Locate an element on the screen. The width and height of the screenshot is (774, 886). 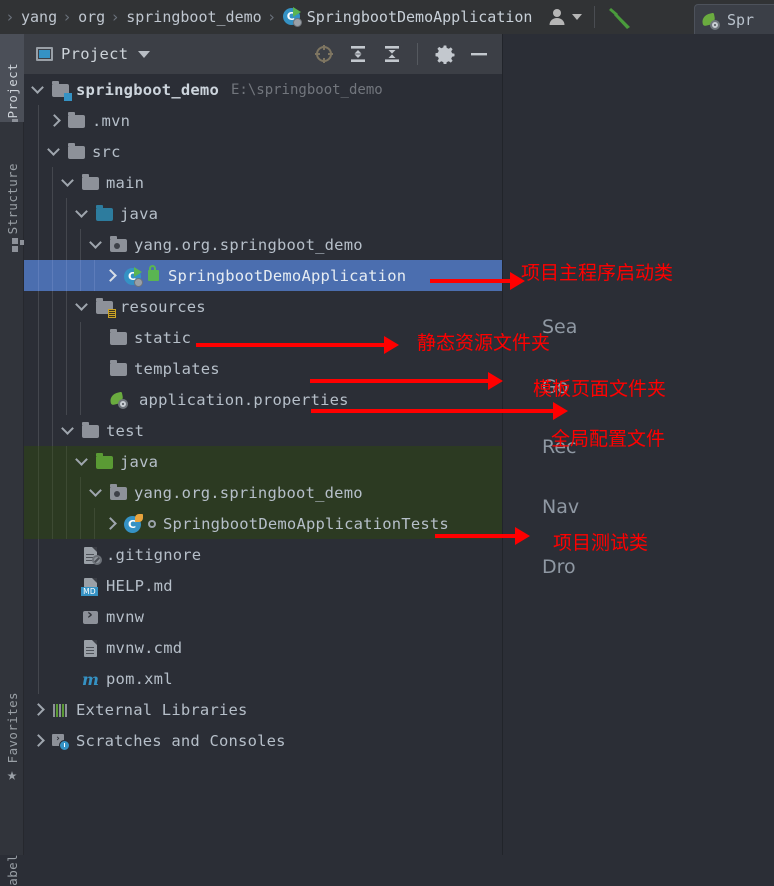
tree-row-main-java: java is located at coordinates (263, 213).